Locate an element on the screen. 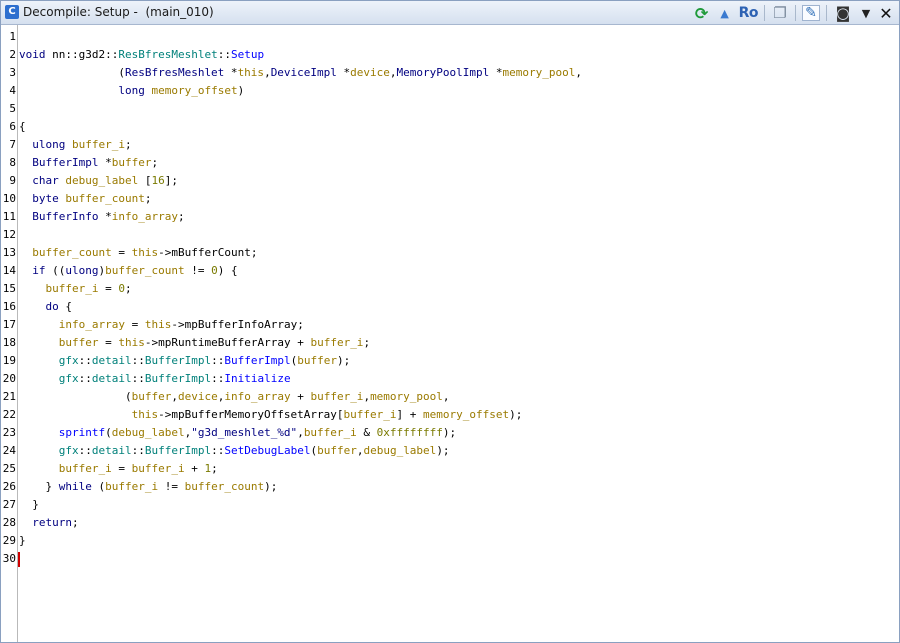 Image resolution: width=900 pixels, height=643 pixels. code-token: do is located at coordinates (52, 306).